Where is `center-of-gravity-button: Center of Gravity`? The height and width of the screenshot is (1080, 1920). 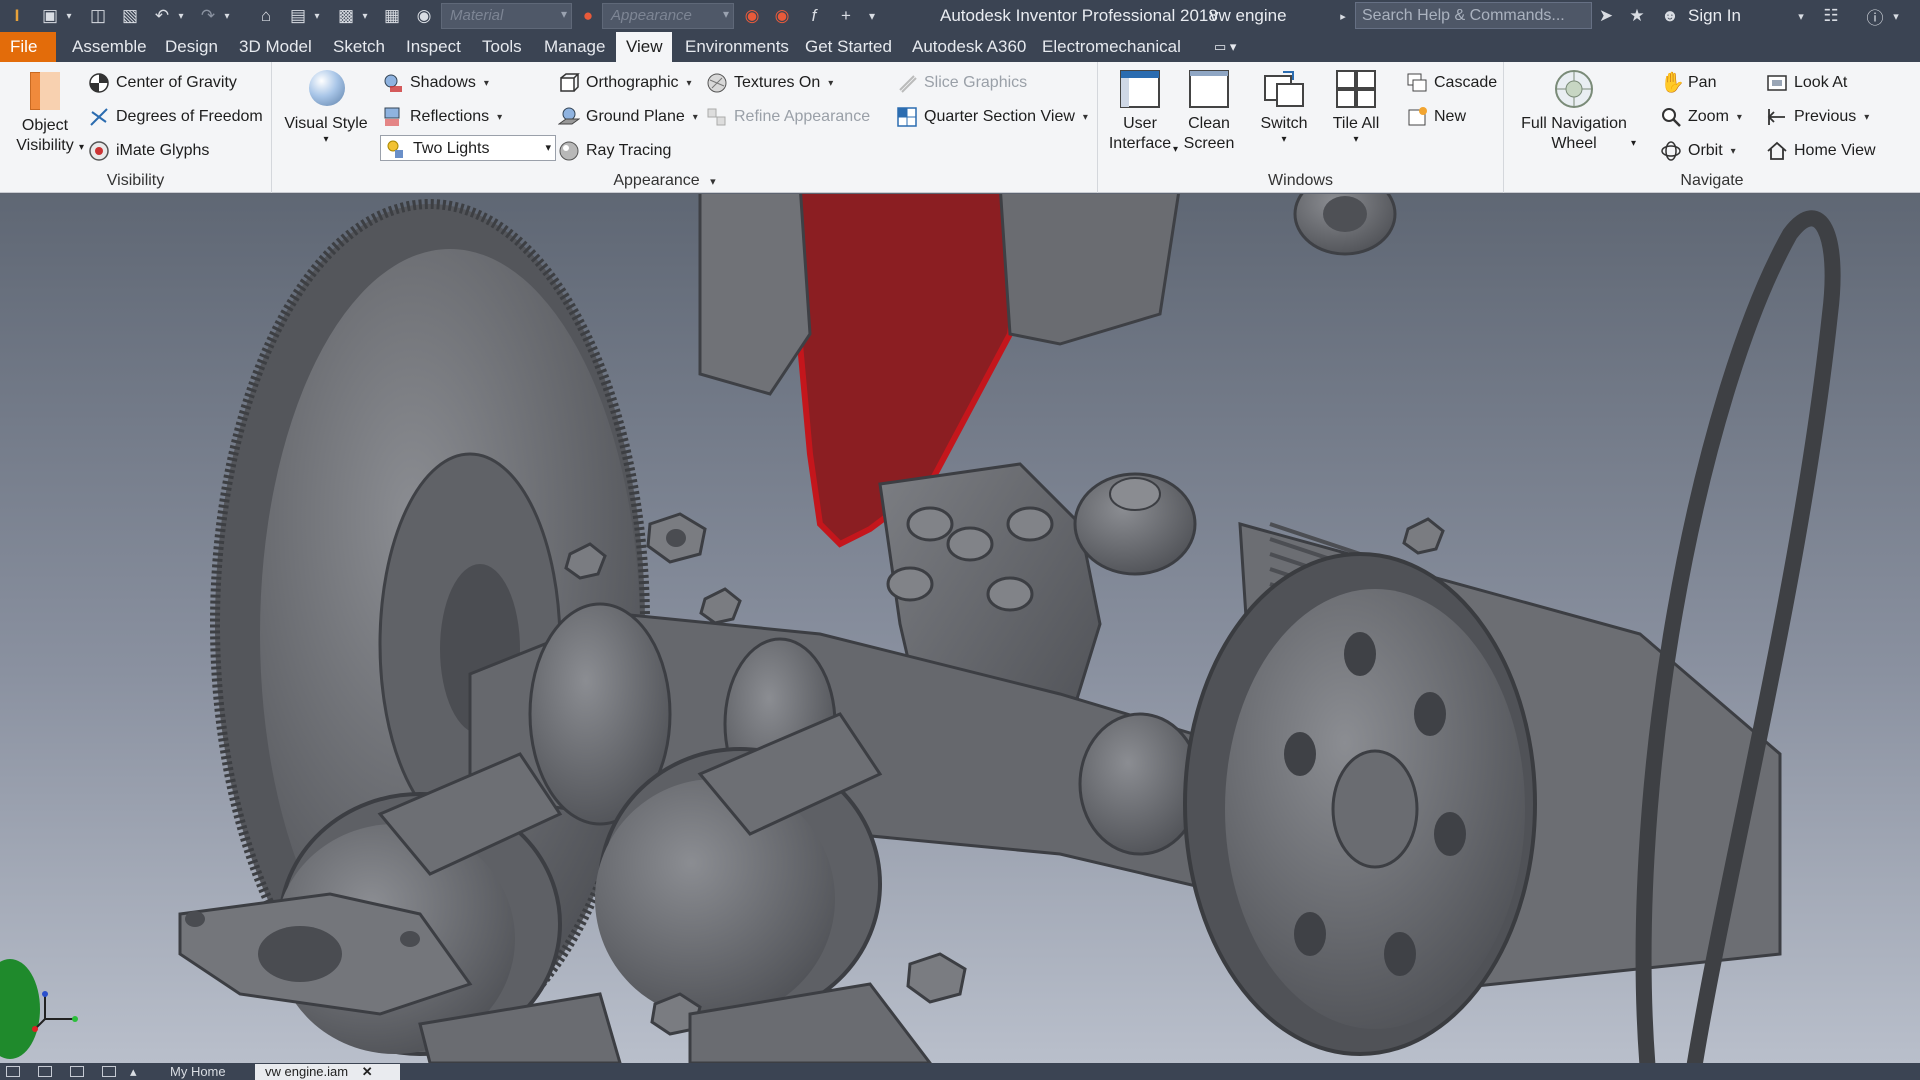 center-of-gravity-button: Center of Gravity is located at coordinates (162, 83).